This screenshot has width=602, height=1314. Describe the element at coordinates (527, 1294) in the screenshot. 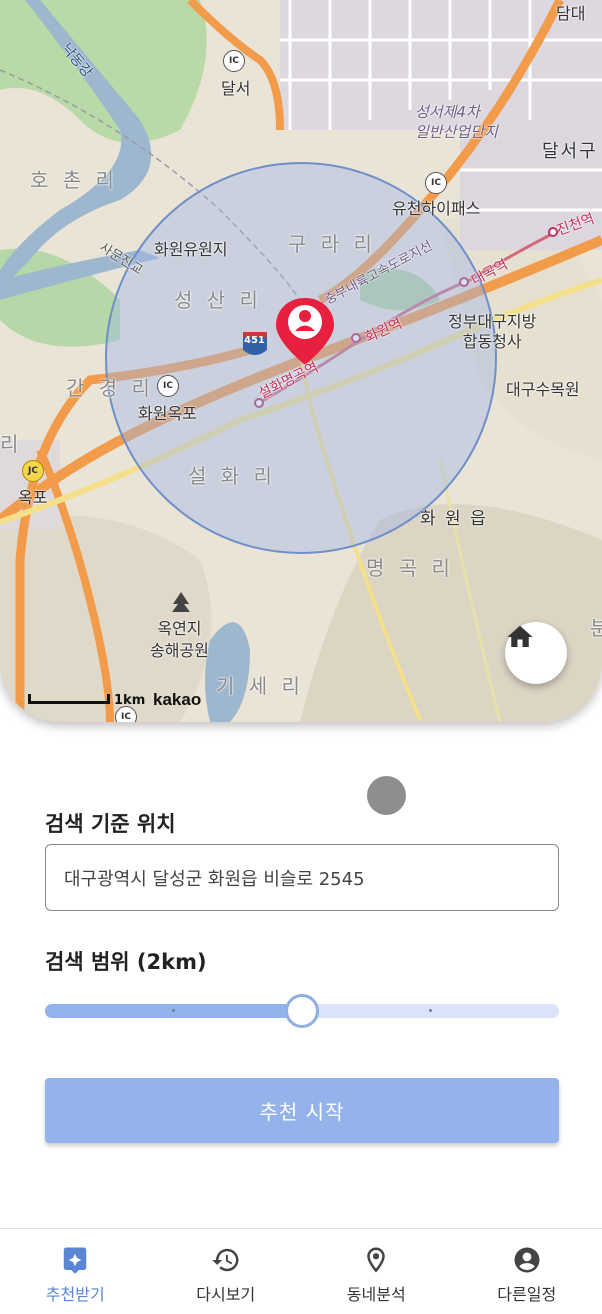

I see `nav-label: 다른일정` at that location.